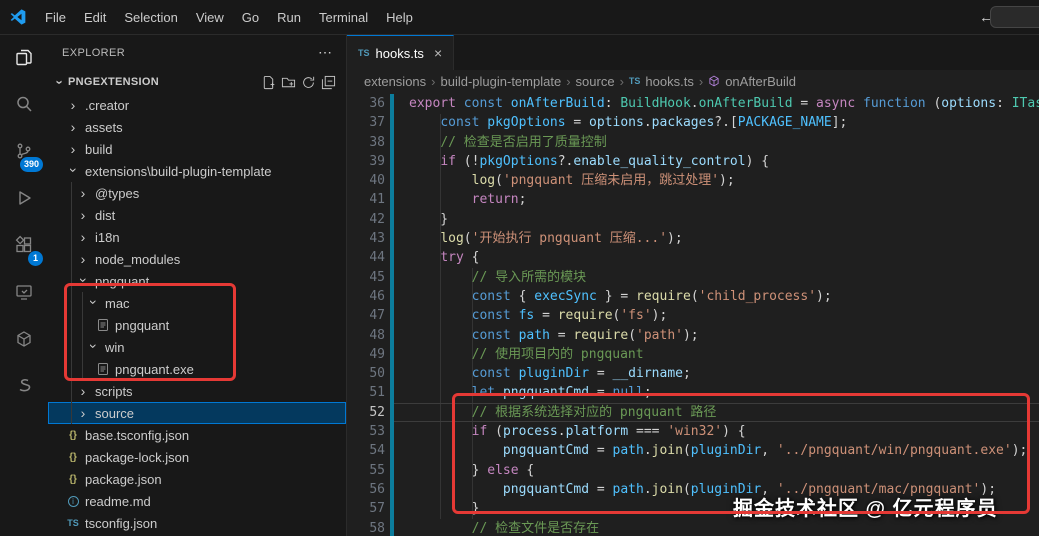  Describe the element at coordinates (197, 82) in the screenshot. I see `project-section-header: › PNGEXTENSION` at that location.